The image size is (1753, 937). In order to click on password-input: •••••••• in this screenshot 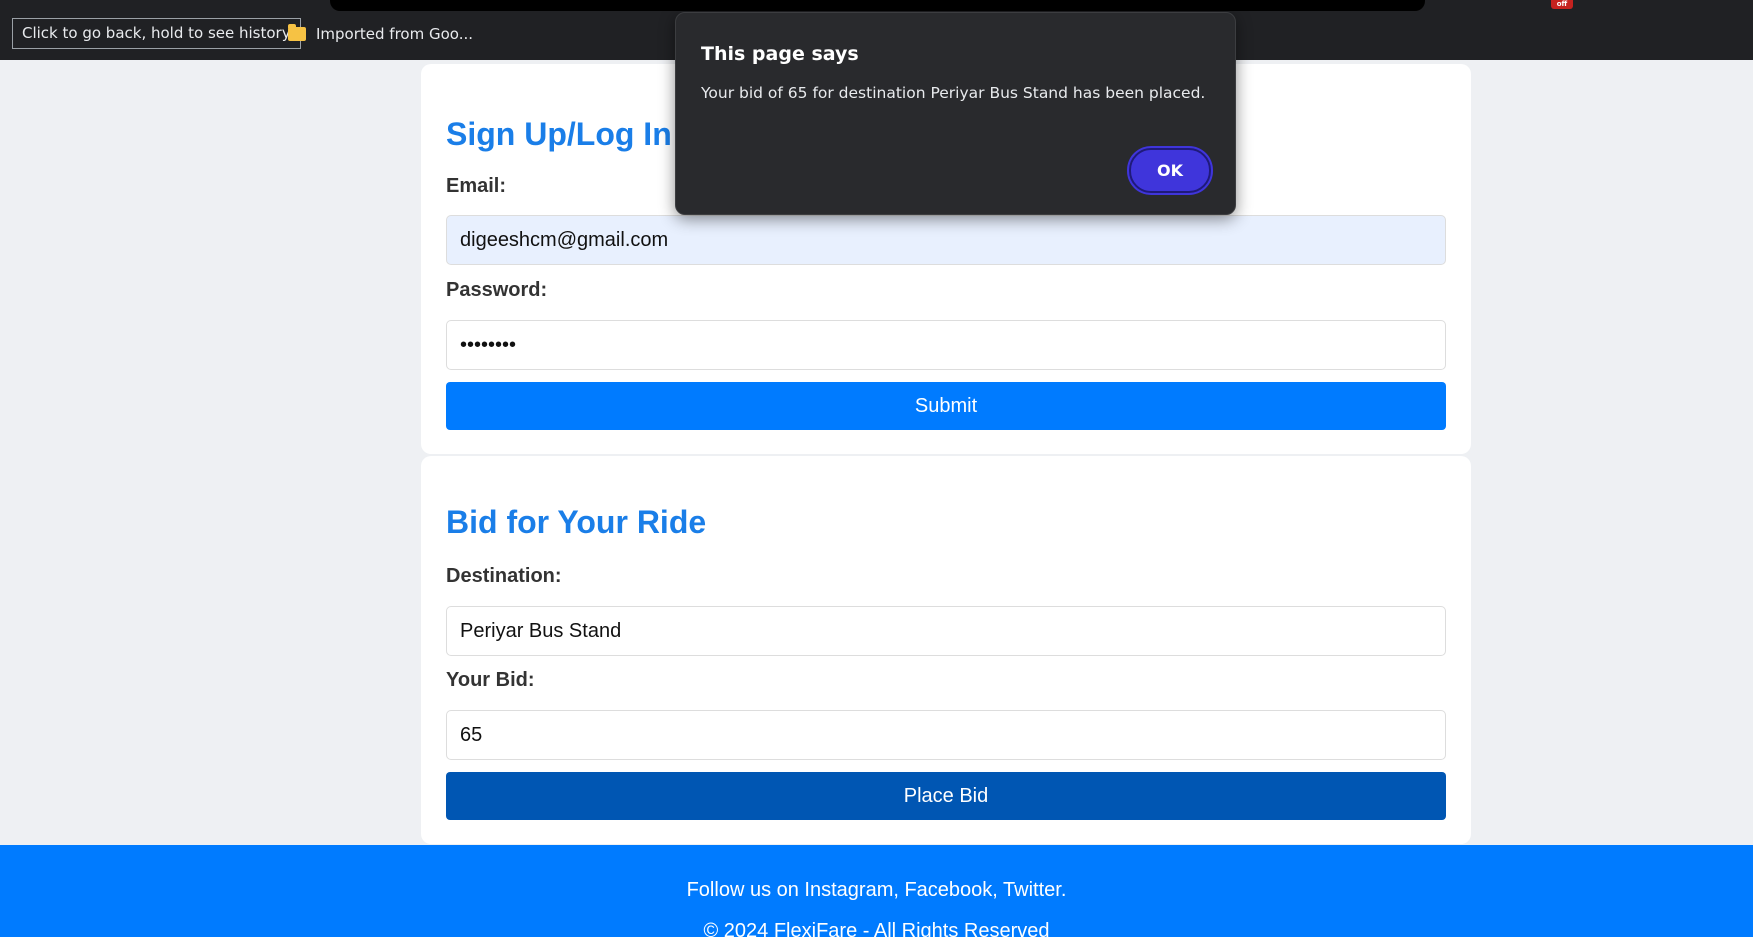, I will do `click(946, 345)`.